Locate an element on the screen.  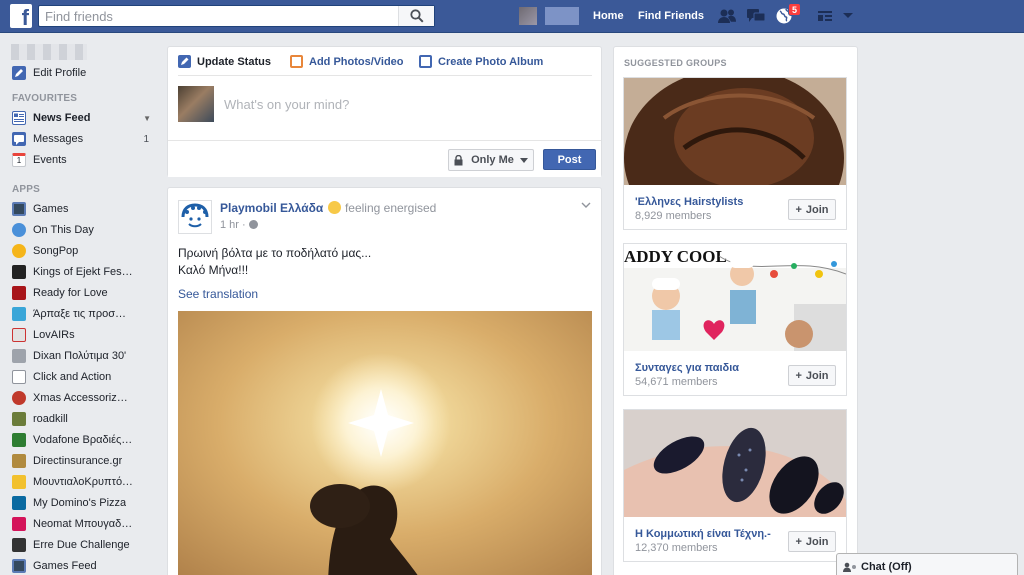
playmobil-logo-icon is located at coordinates (195, 215).